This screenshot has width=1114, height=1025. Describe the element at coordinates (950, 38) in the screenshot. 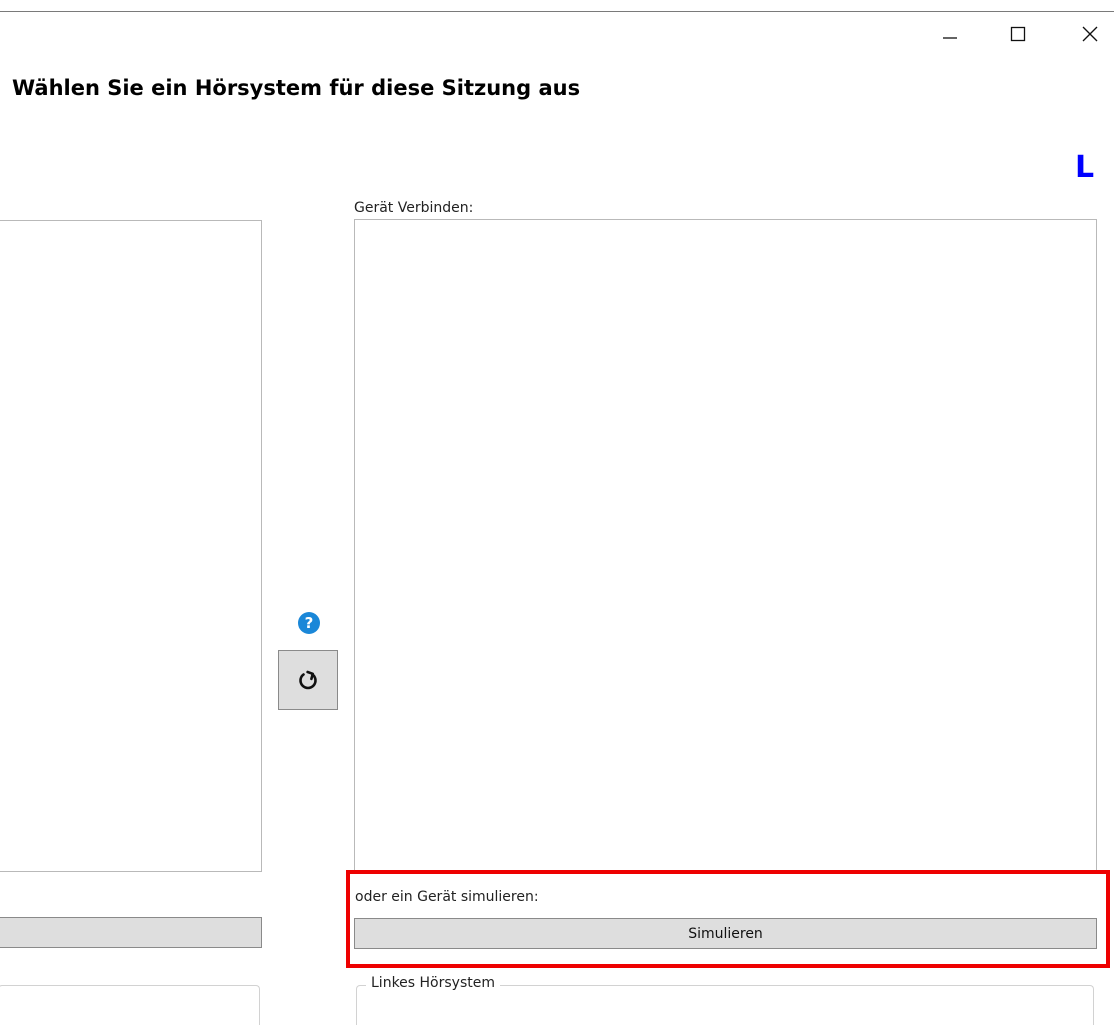

I see `minimize-icon` at that location.